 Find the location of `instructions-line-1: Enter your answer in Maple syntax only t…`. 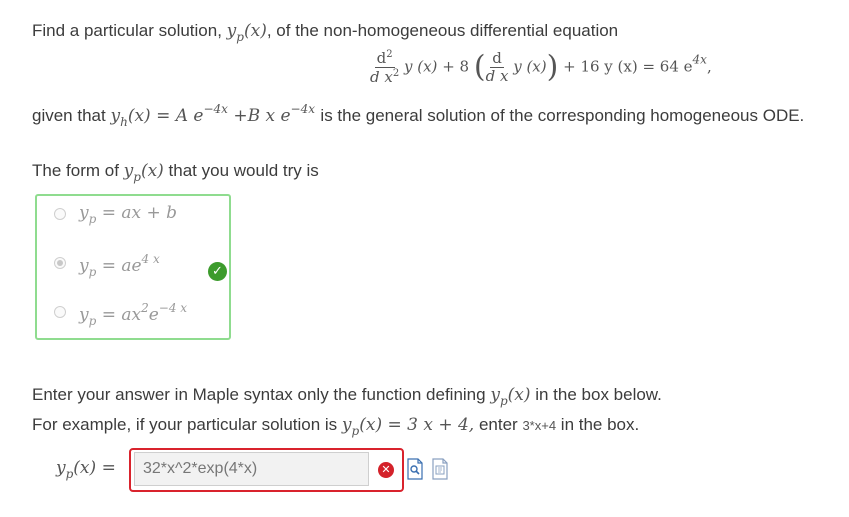

instructions-line-1: Enter your answer in Maple syntax only t… is located at coordinates (347, 396).